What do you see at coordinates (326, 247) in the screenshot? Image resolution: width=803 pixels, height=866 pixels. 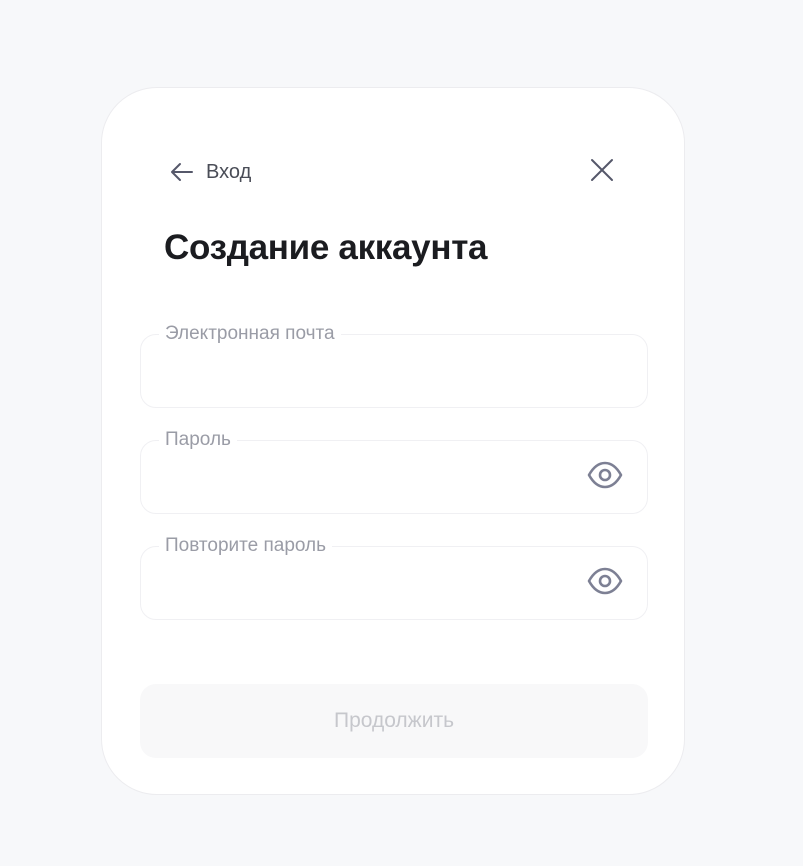 I see `page-title: Создание аккаунта` at bounding box center [326, 247].